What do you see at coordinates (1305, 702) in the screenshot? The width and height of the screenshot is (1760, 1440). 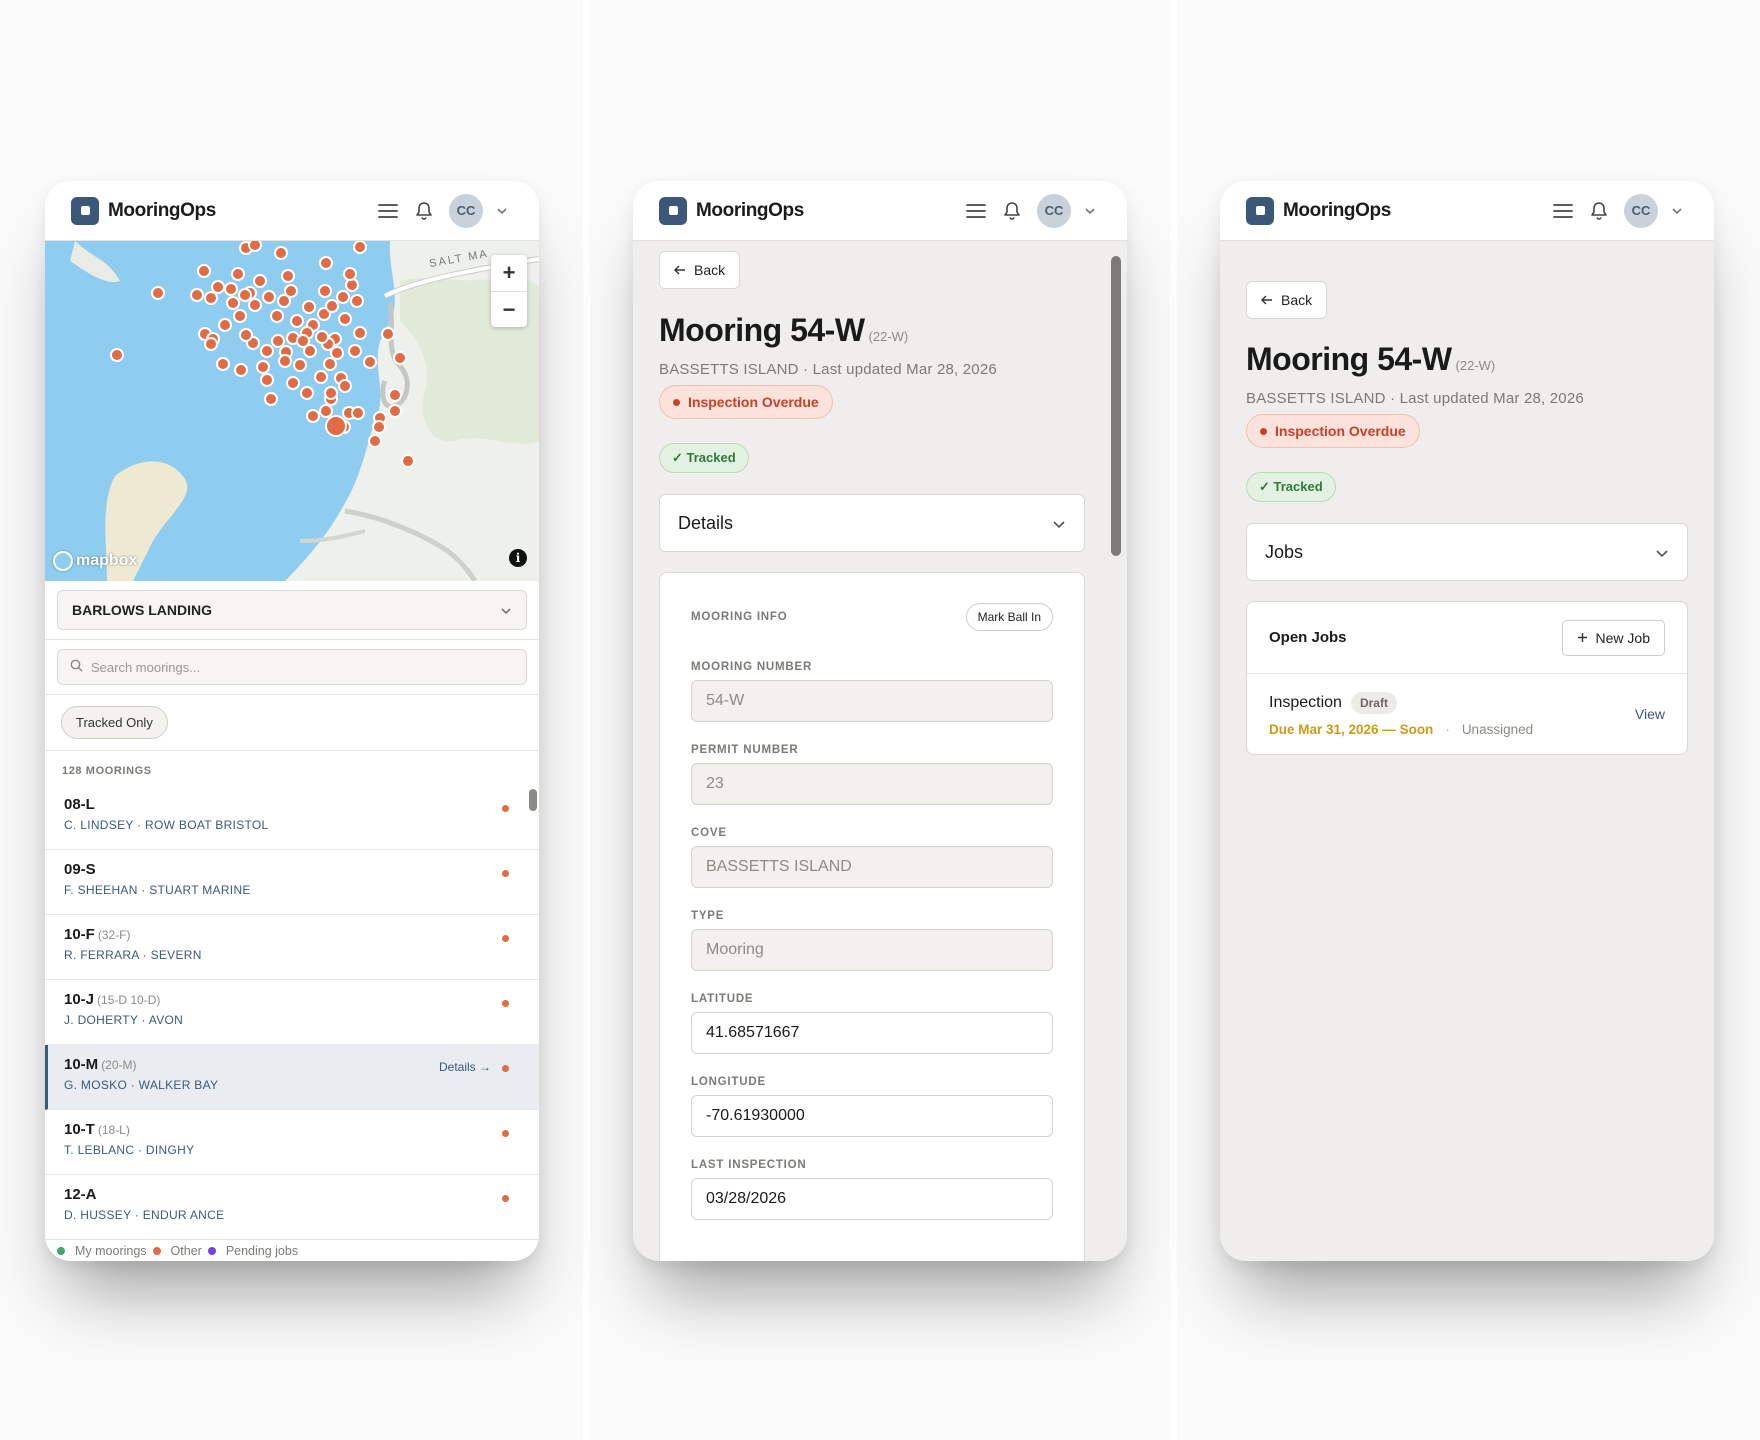 I see `job-title: Inspection` at bounding box center [1305, 702].